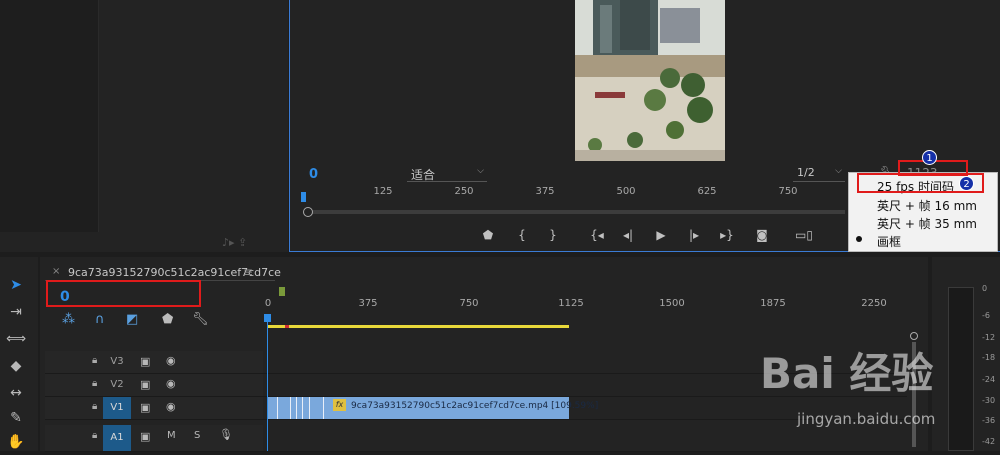  What do you see at coordinates (383, 191) in the screenshot?
I see `ruler-tick: 125` at bounding box center [383, 191].